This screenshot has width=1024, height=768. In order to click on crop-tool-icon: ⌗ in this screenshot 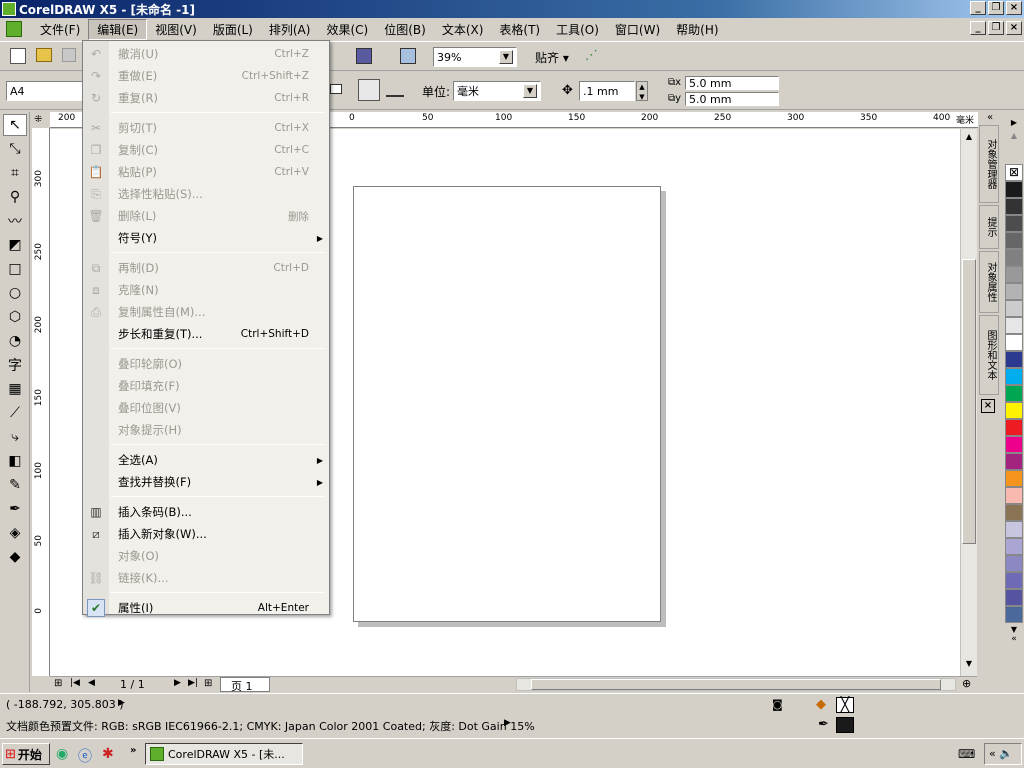, I will do `click(15, 173)`.